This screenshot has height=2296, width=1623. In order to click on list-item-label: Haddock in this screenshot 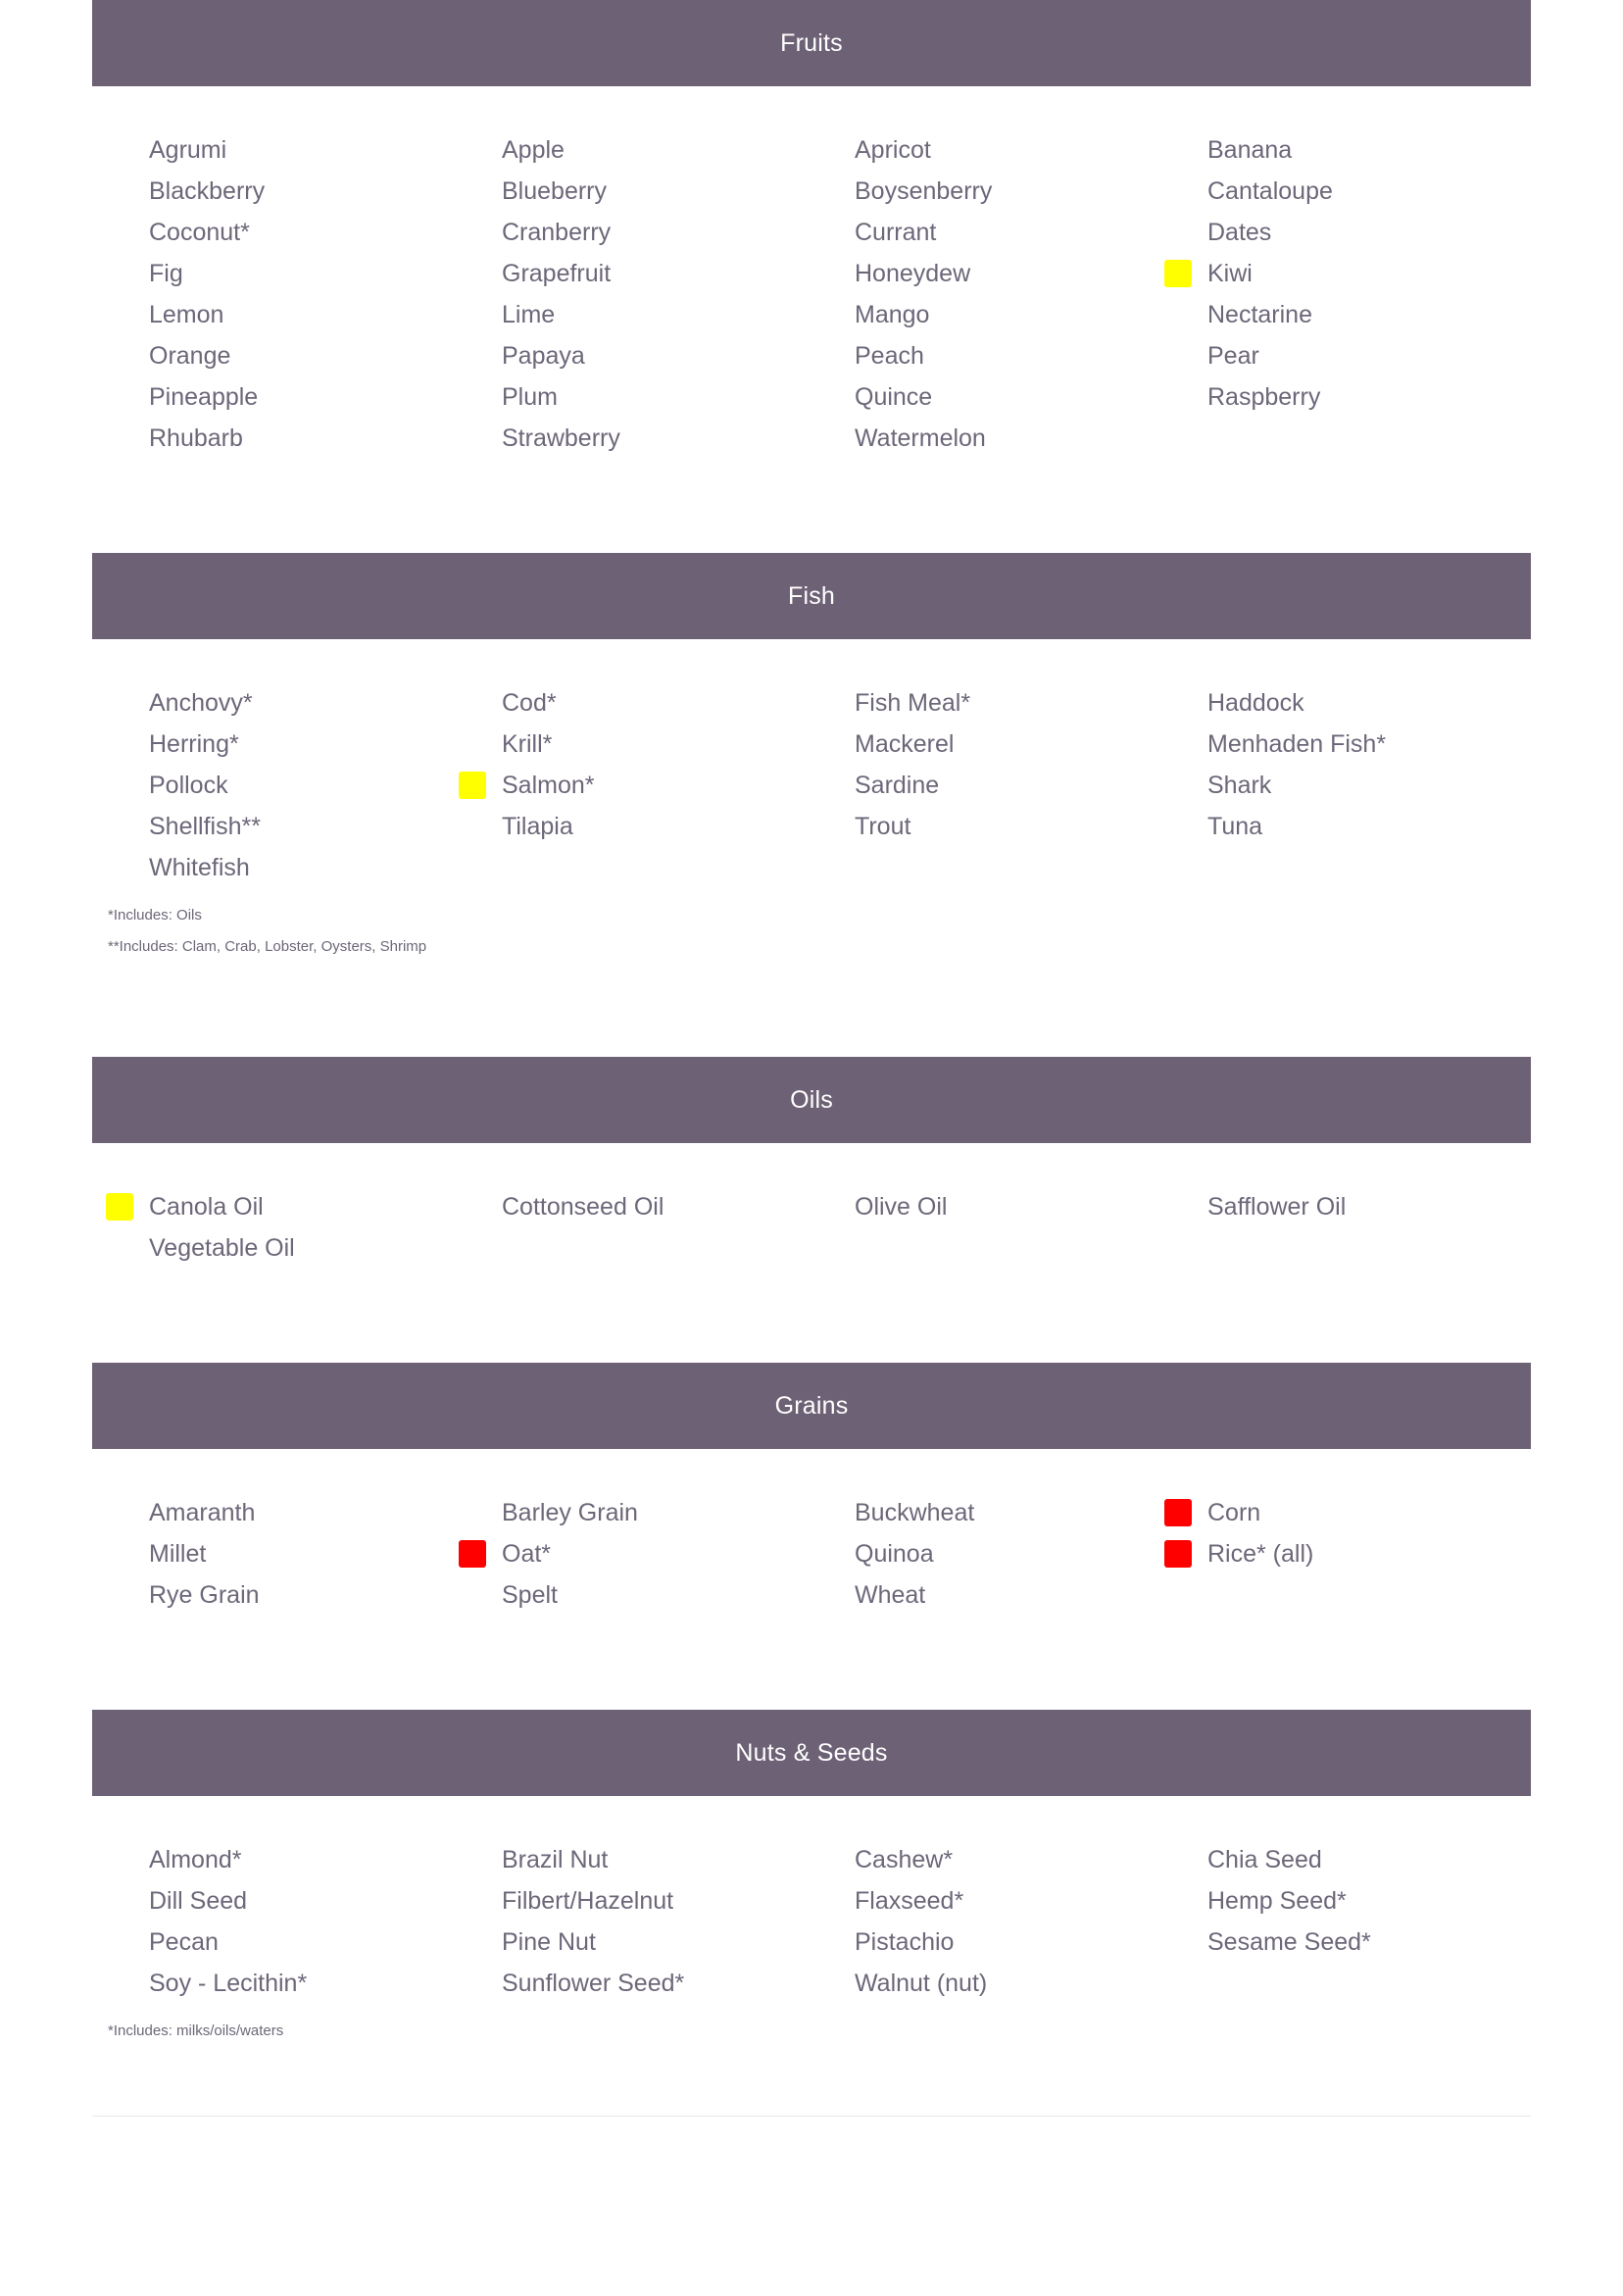, I will do `click(1255, 703)`.